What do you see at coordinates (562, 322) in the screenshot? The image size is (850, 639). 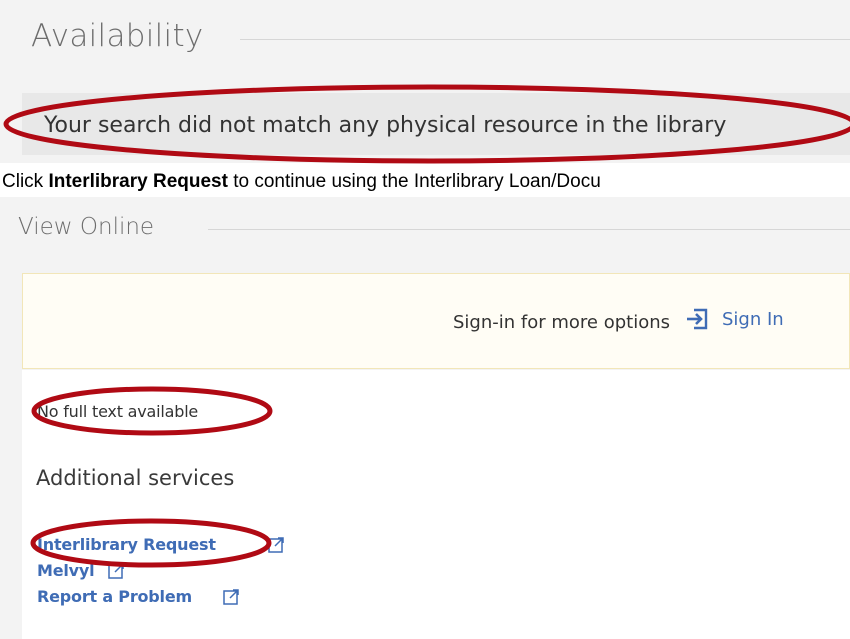 I see `signin-prompt: Sign-in for more options` at bounding box center [562, 322].